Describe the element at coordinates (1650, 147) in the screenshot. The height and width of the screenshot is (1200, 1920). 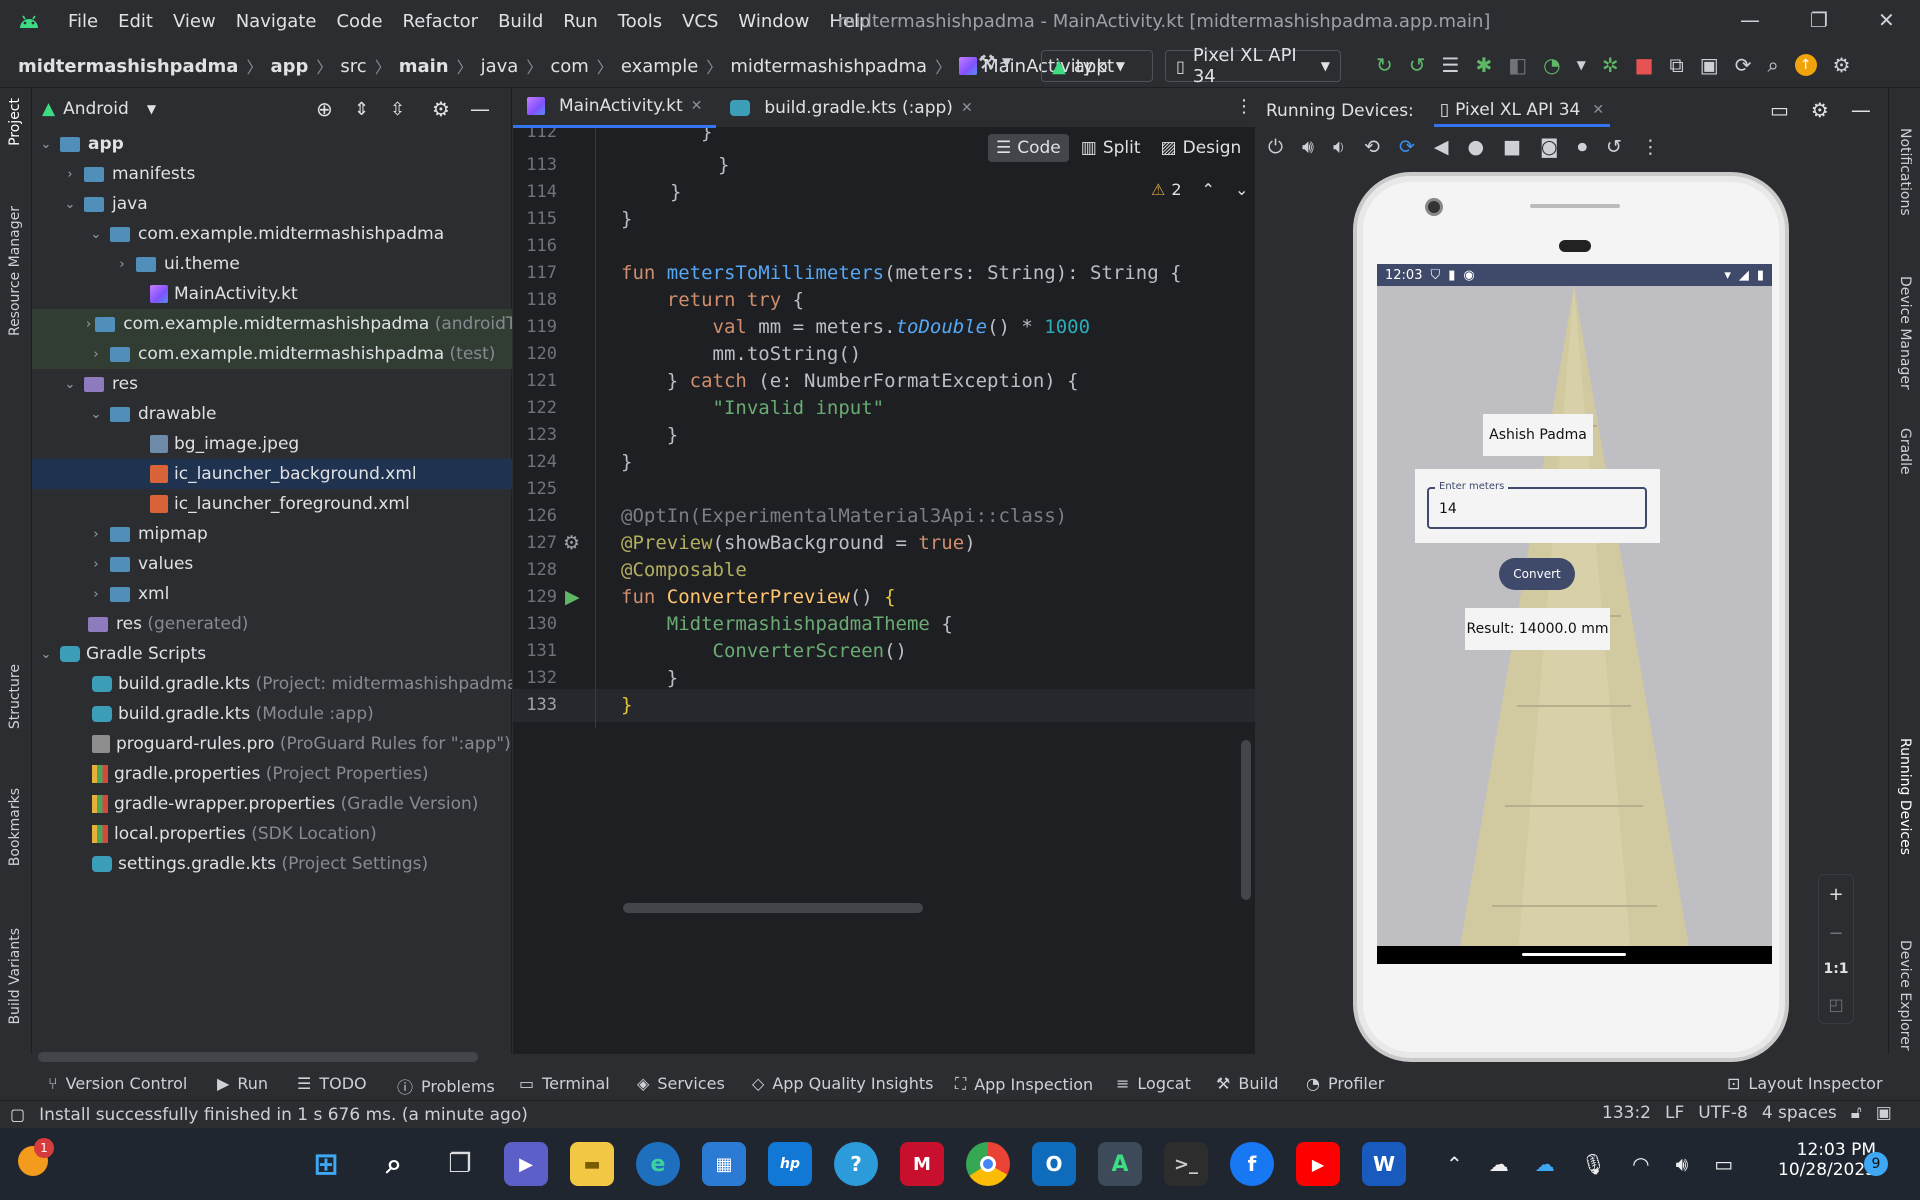
I see `more-icon: ⋮` at that location.